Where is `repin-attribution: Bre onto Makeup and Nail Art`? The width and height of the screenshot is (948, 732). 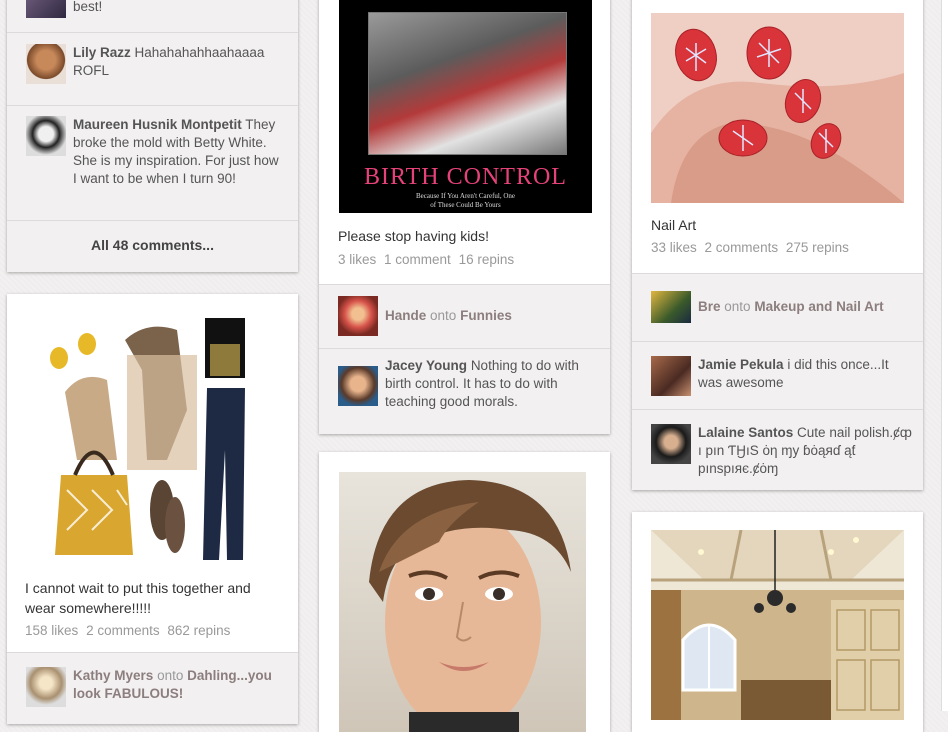
repin-attribution: Bre onto Makeup and Nail Art is located at coordinates (777, 307).